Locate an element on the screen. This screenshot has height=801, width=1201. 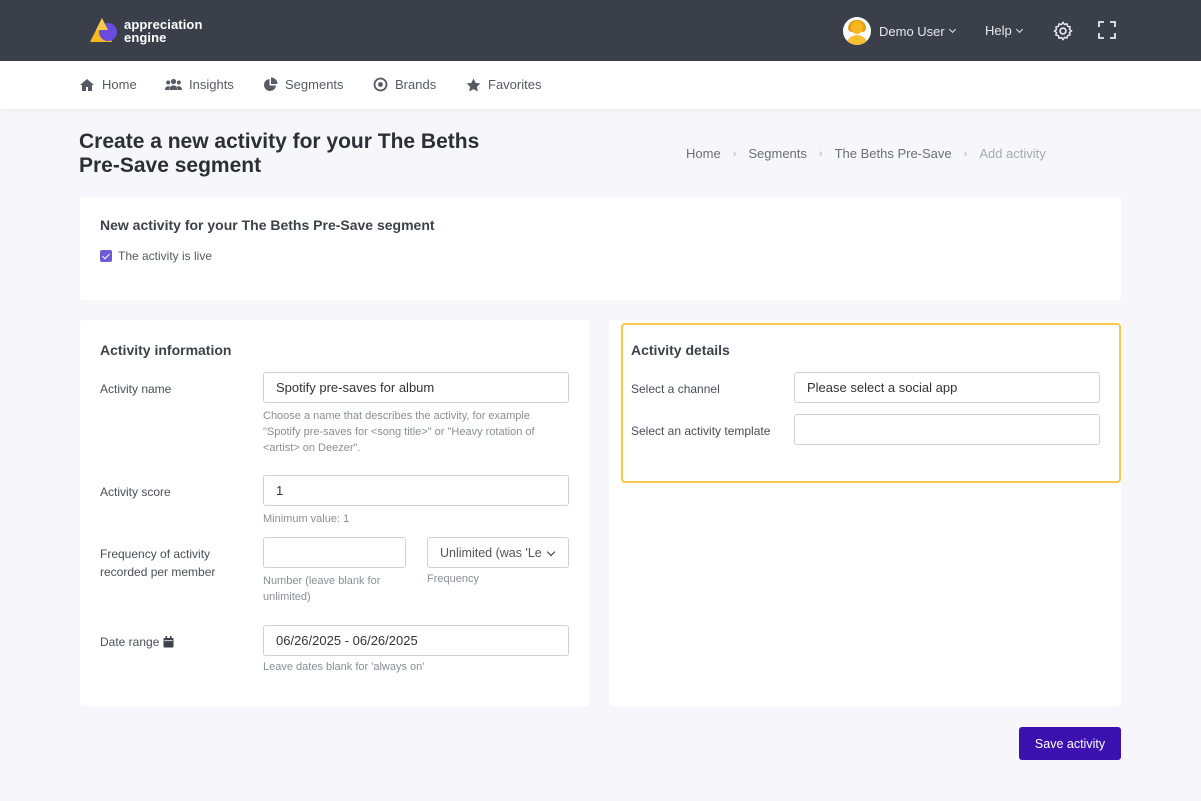
template-select is located at coordinates (947, 429).